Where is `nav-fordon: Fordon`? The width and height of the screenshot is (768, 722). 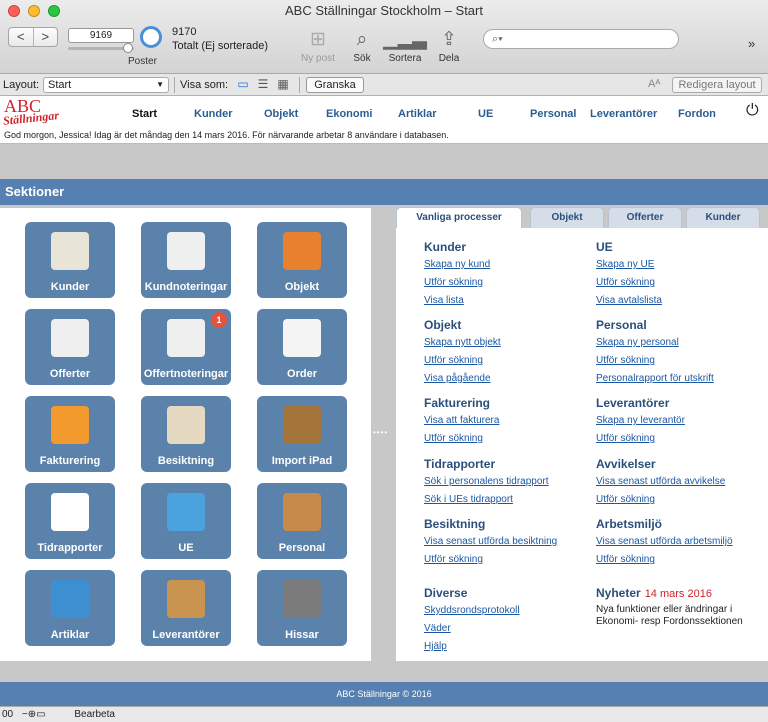 nav-fordon: Fordon is located at coordinates (697, 114).